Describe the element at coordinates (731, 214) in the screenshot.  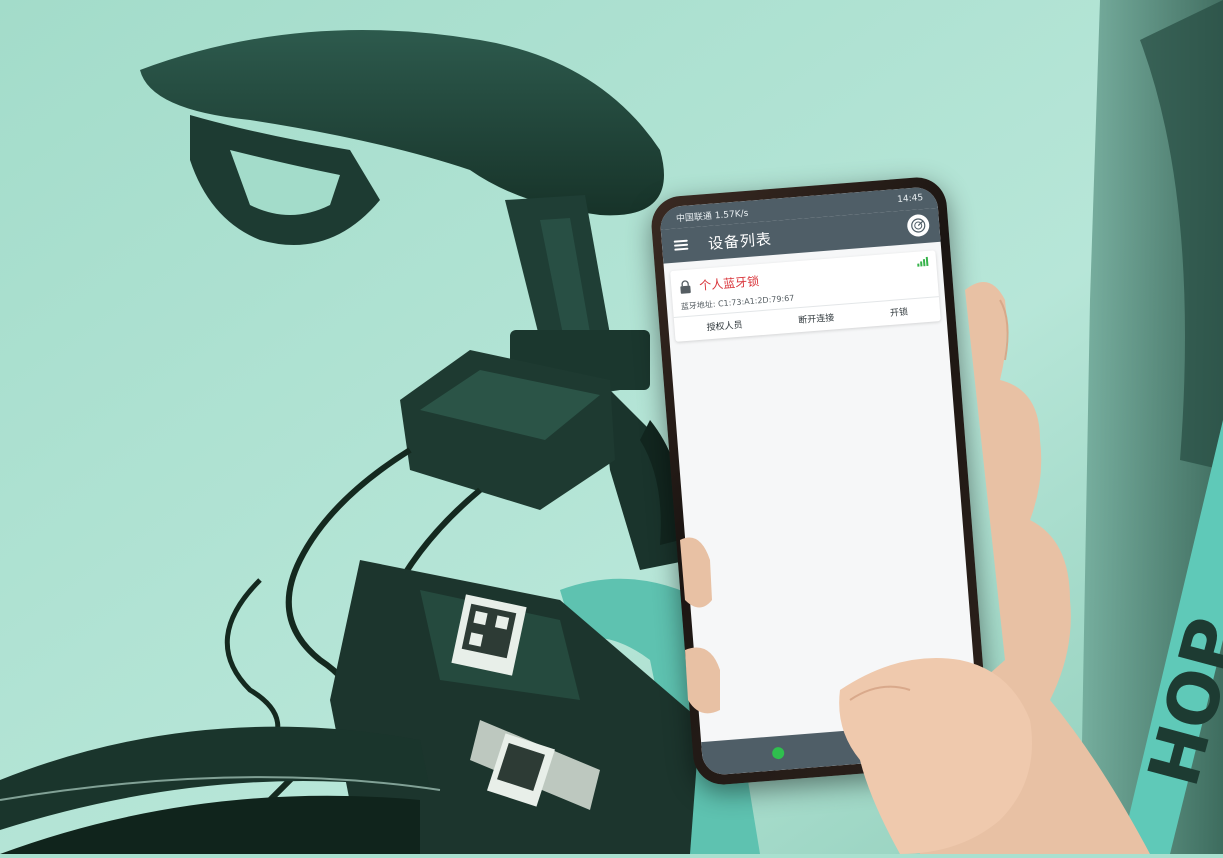
I see `network-speed: 1.57K/s` at that location.